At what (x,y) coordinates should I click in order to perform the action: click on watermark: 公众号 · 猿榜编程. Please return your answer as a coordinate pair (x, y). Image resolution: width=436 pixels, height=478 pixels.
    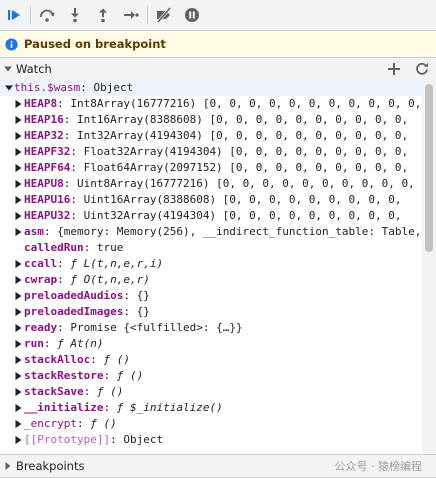
    Looking at the image, I should click on (379, 465).